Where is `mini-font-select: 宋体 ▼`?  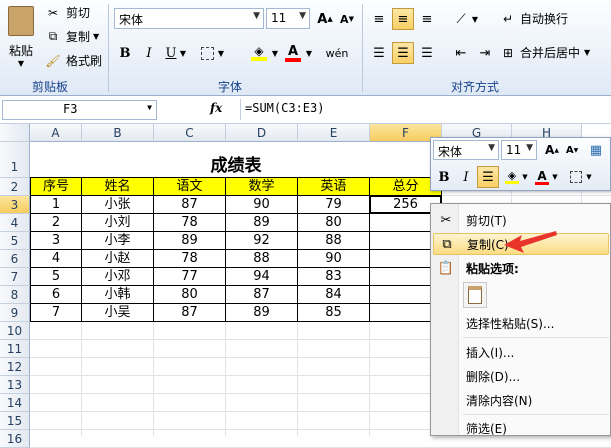
mini-font-select: 宋体 ▼ is located at coordinates (466, 150).